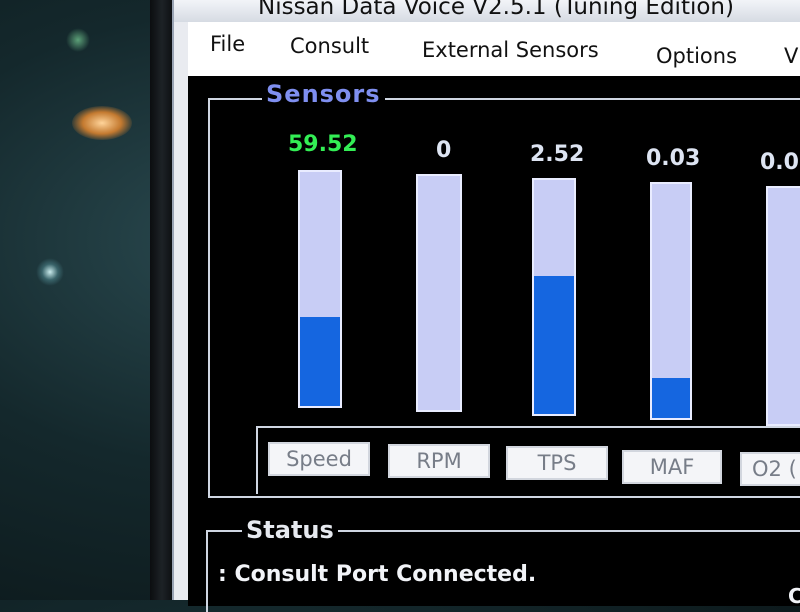 The image size is (800, 612). What do you see at coordinates (162, 300) in the screenshot?
I see `monitor-bezel` at bounding box center [162, 300].